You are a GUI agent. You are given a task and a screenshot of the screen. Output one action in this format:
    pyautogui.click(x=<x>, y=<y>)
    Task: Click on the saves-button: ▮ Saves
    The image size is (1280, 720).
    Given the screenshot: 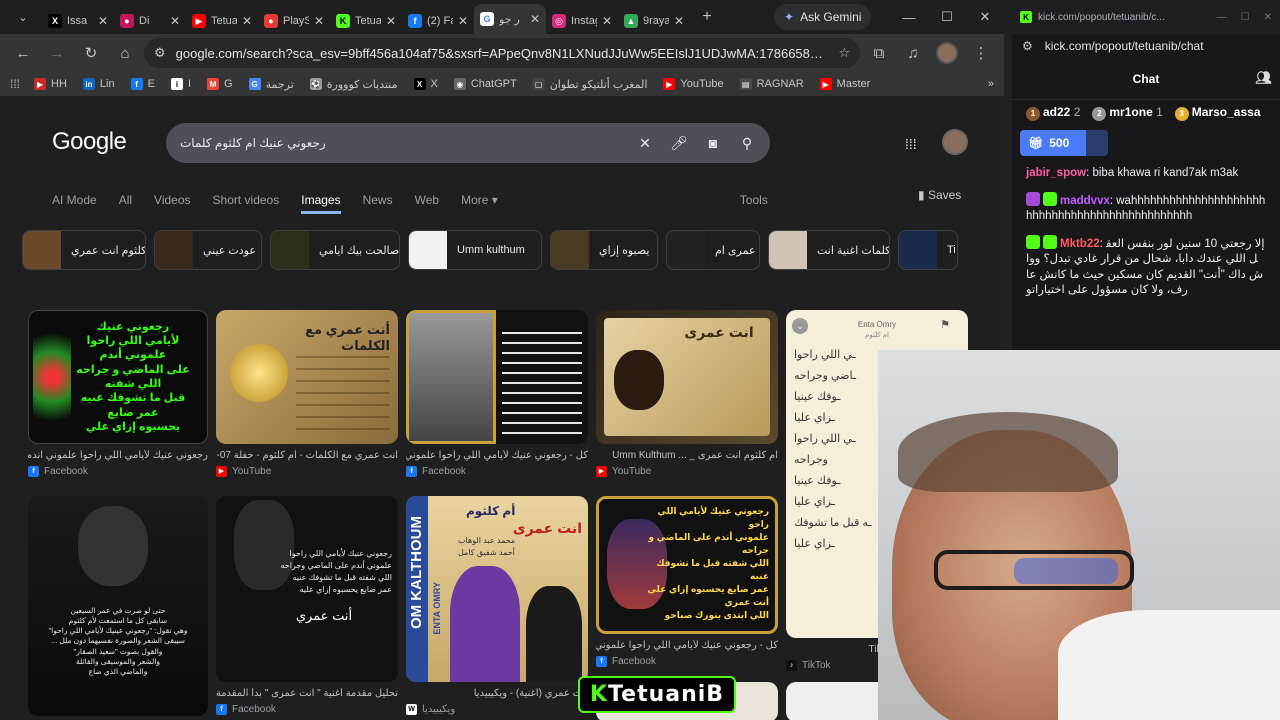 What is the action you would take?
    pyautogui.click(x=939, y=195)
    